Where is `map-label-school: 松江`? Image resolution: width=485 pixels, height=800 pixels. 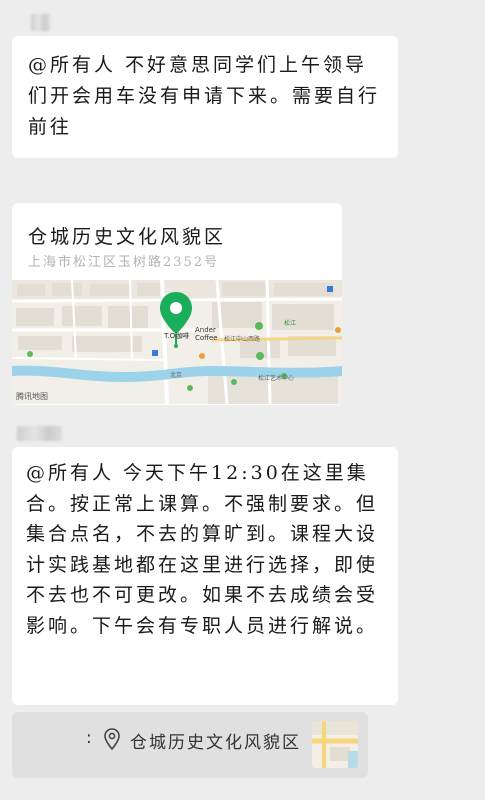 map-label-school: 松江 is located at coordinates (290, 323).